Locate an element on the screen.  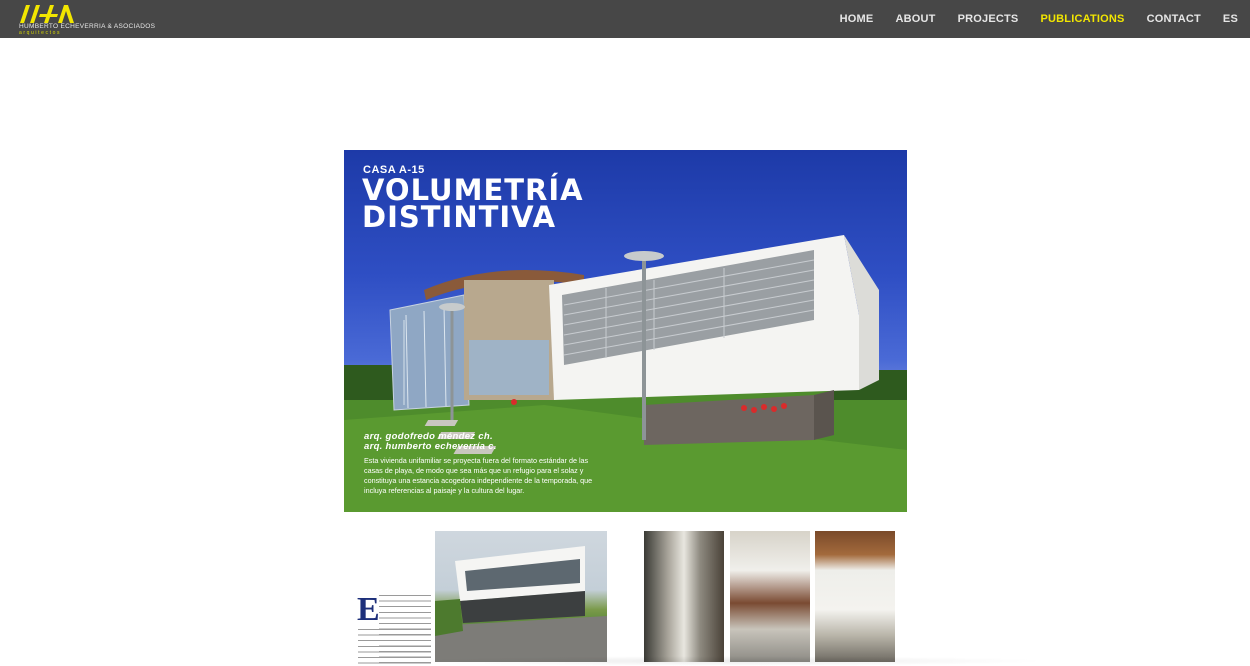
logo-mark-icon is located at coordinates (47, 14).